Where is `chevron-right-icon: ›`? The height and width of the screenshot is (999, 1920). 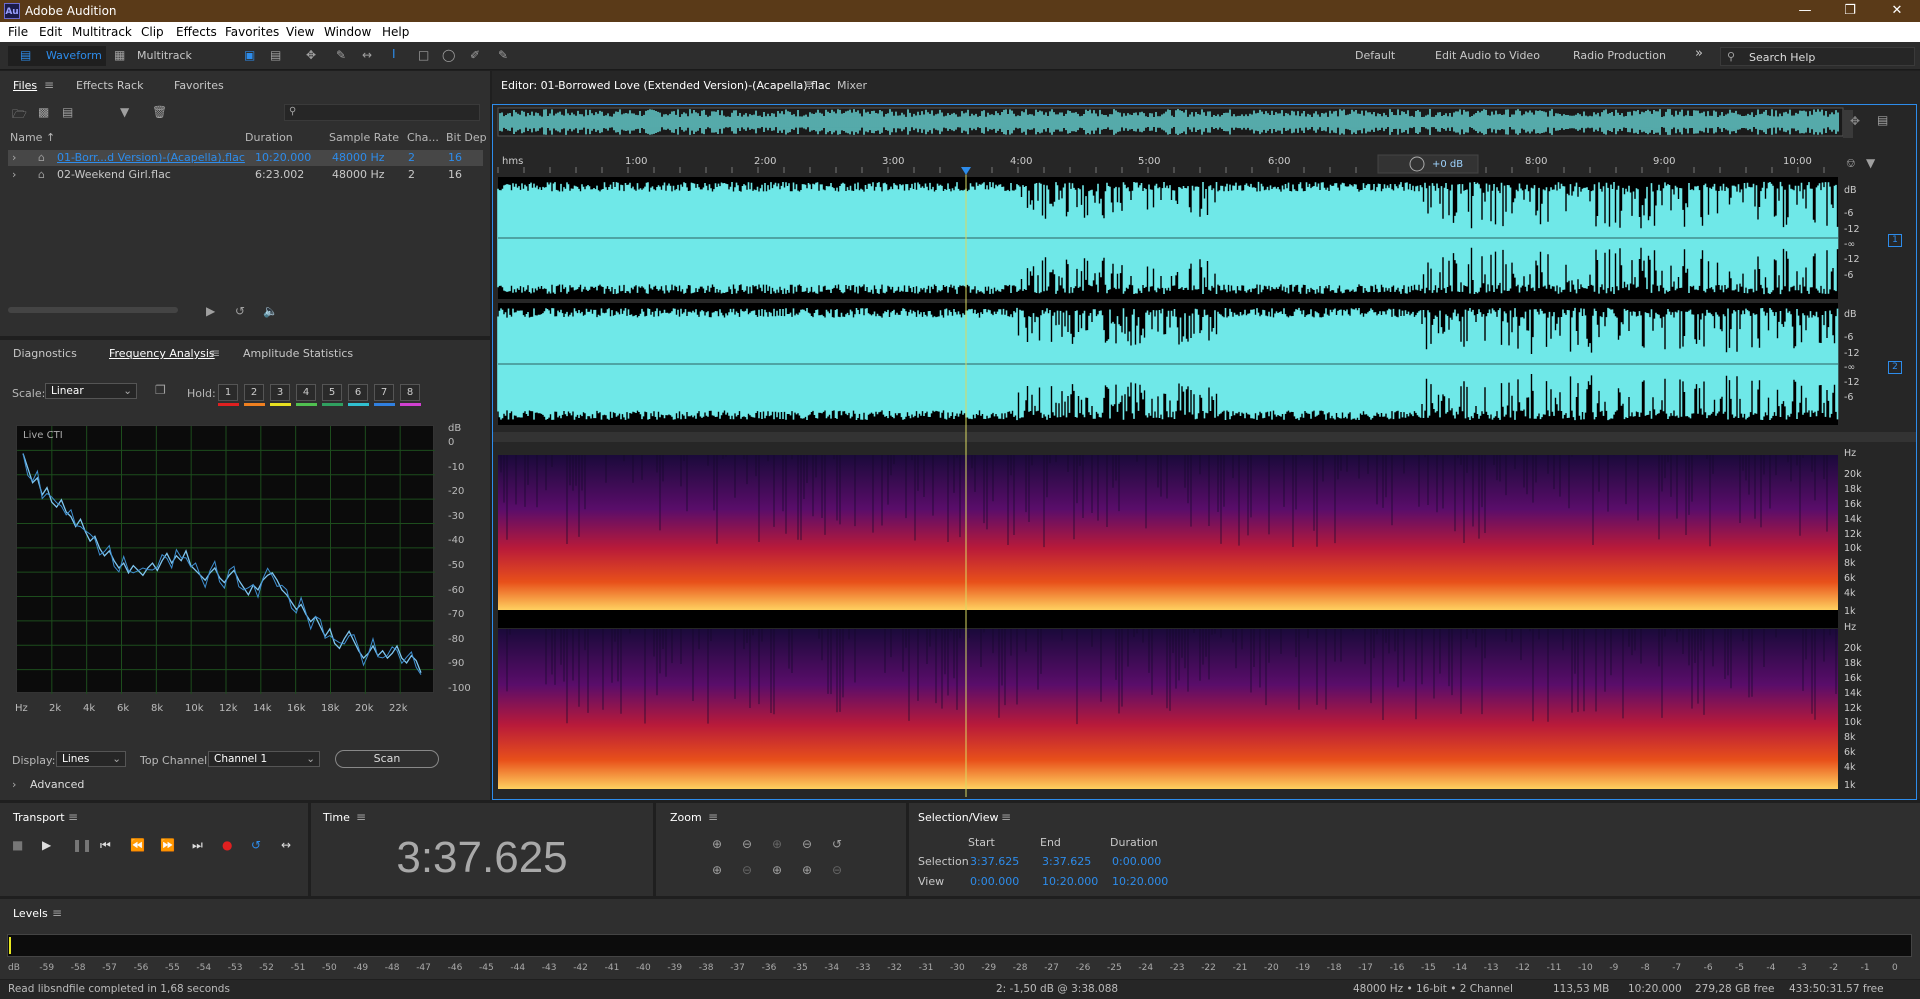
chevron-right-icon: › is located at coordinates (14, 784).